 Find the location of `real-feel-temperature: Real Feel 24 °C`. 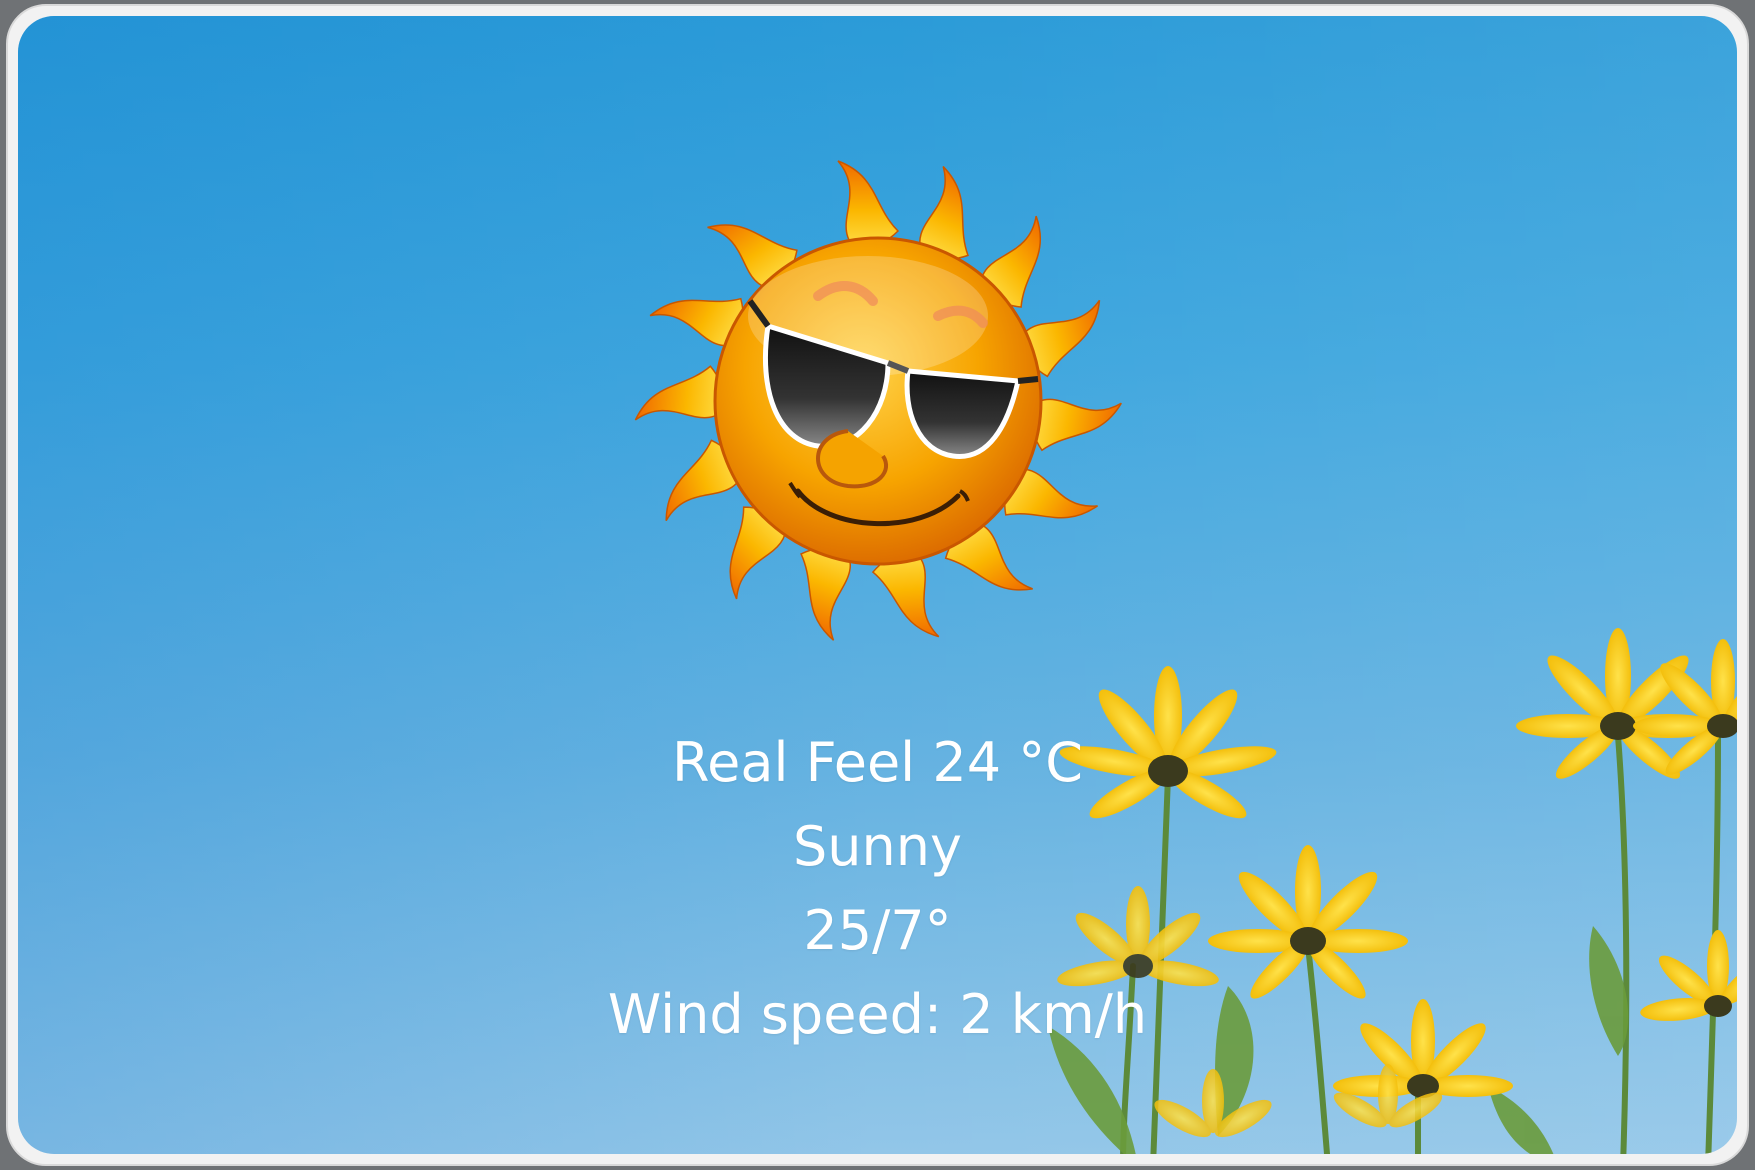

real-feel-temperature: Real Feel 24 °C is located at coordinates (877, 762).